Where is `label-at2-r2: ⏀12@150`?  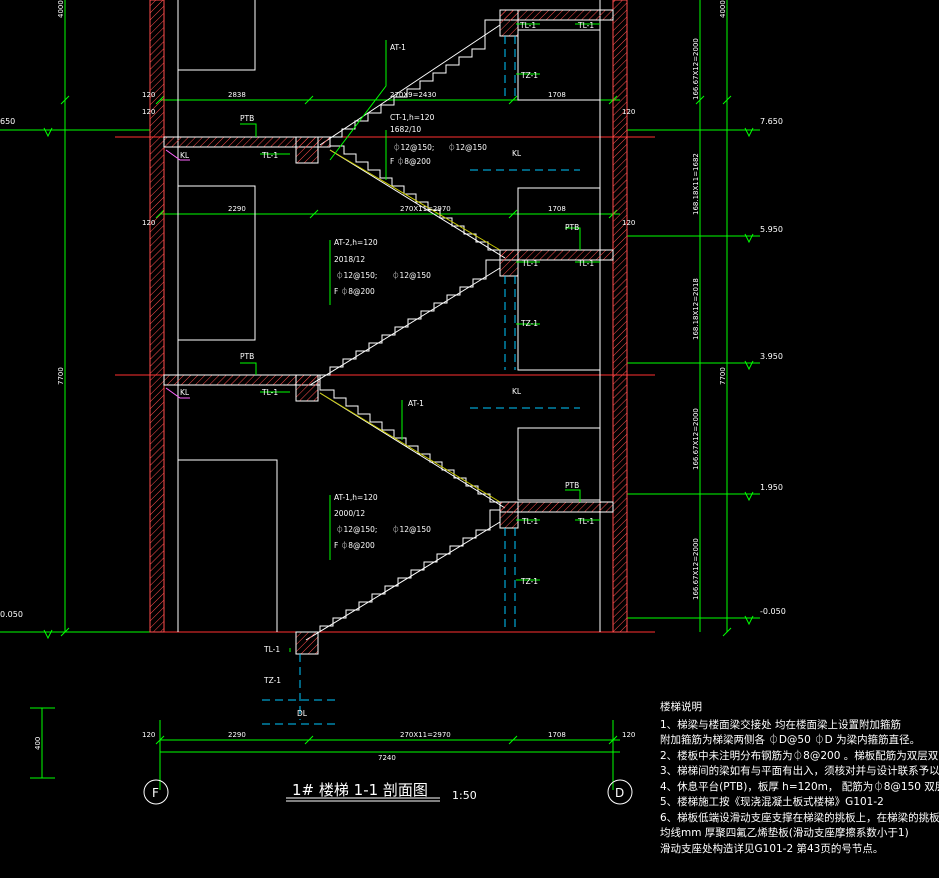
label-at2-r2: ⏀12@150 is located at coordinates (411, 275).